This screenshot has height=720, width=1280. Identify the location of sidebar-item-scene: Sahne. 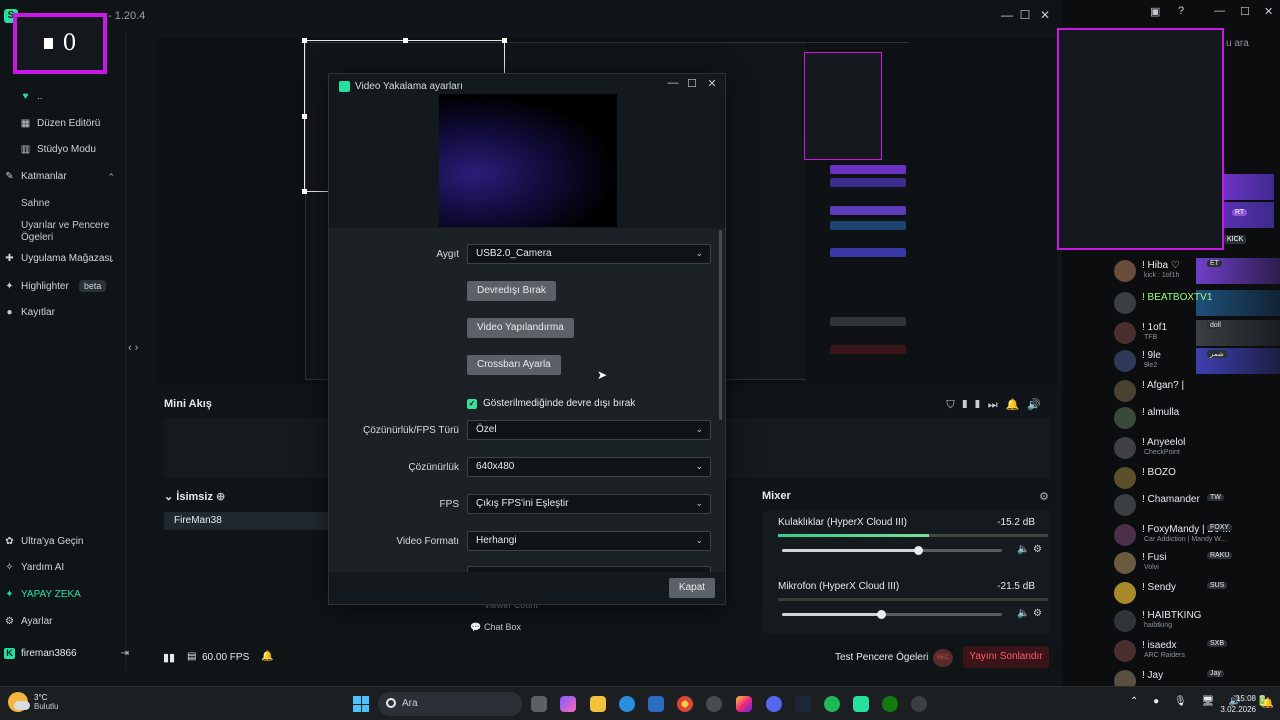
(35, 204).